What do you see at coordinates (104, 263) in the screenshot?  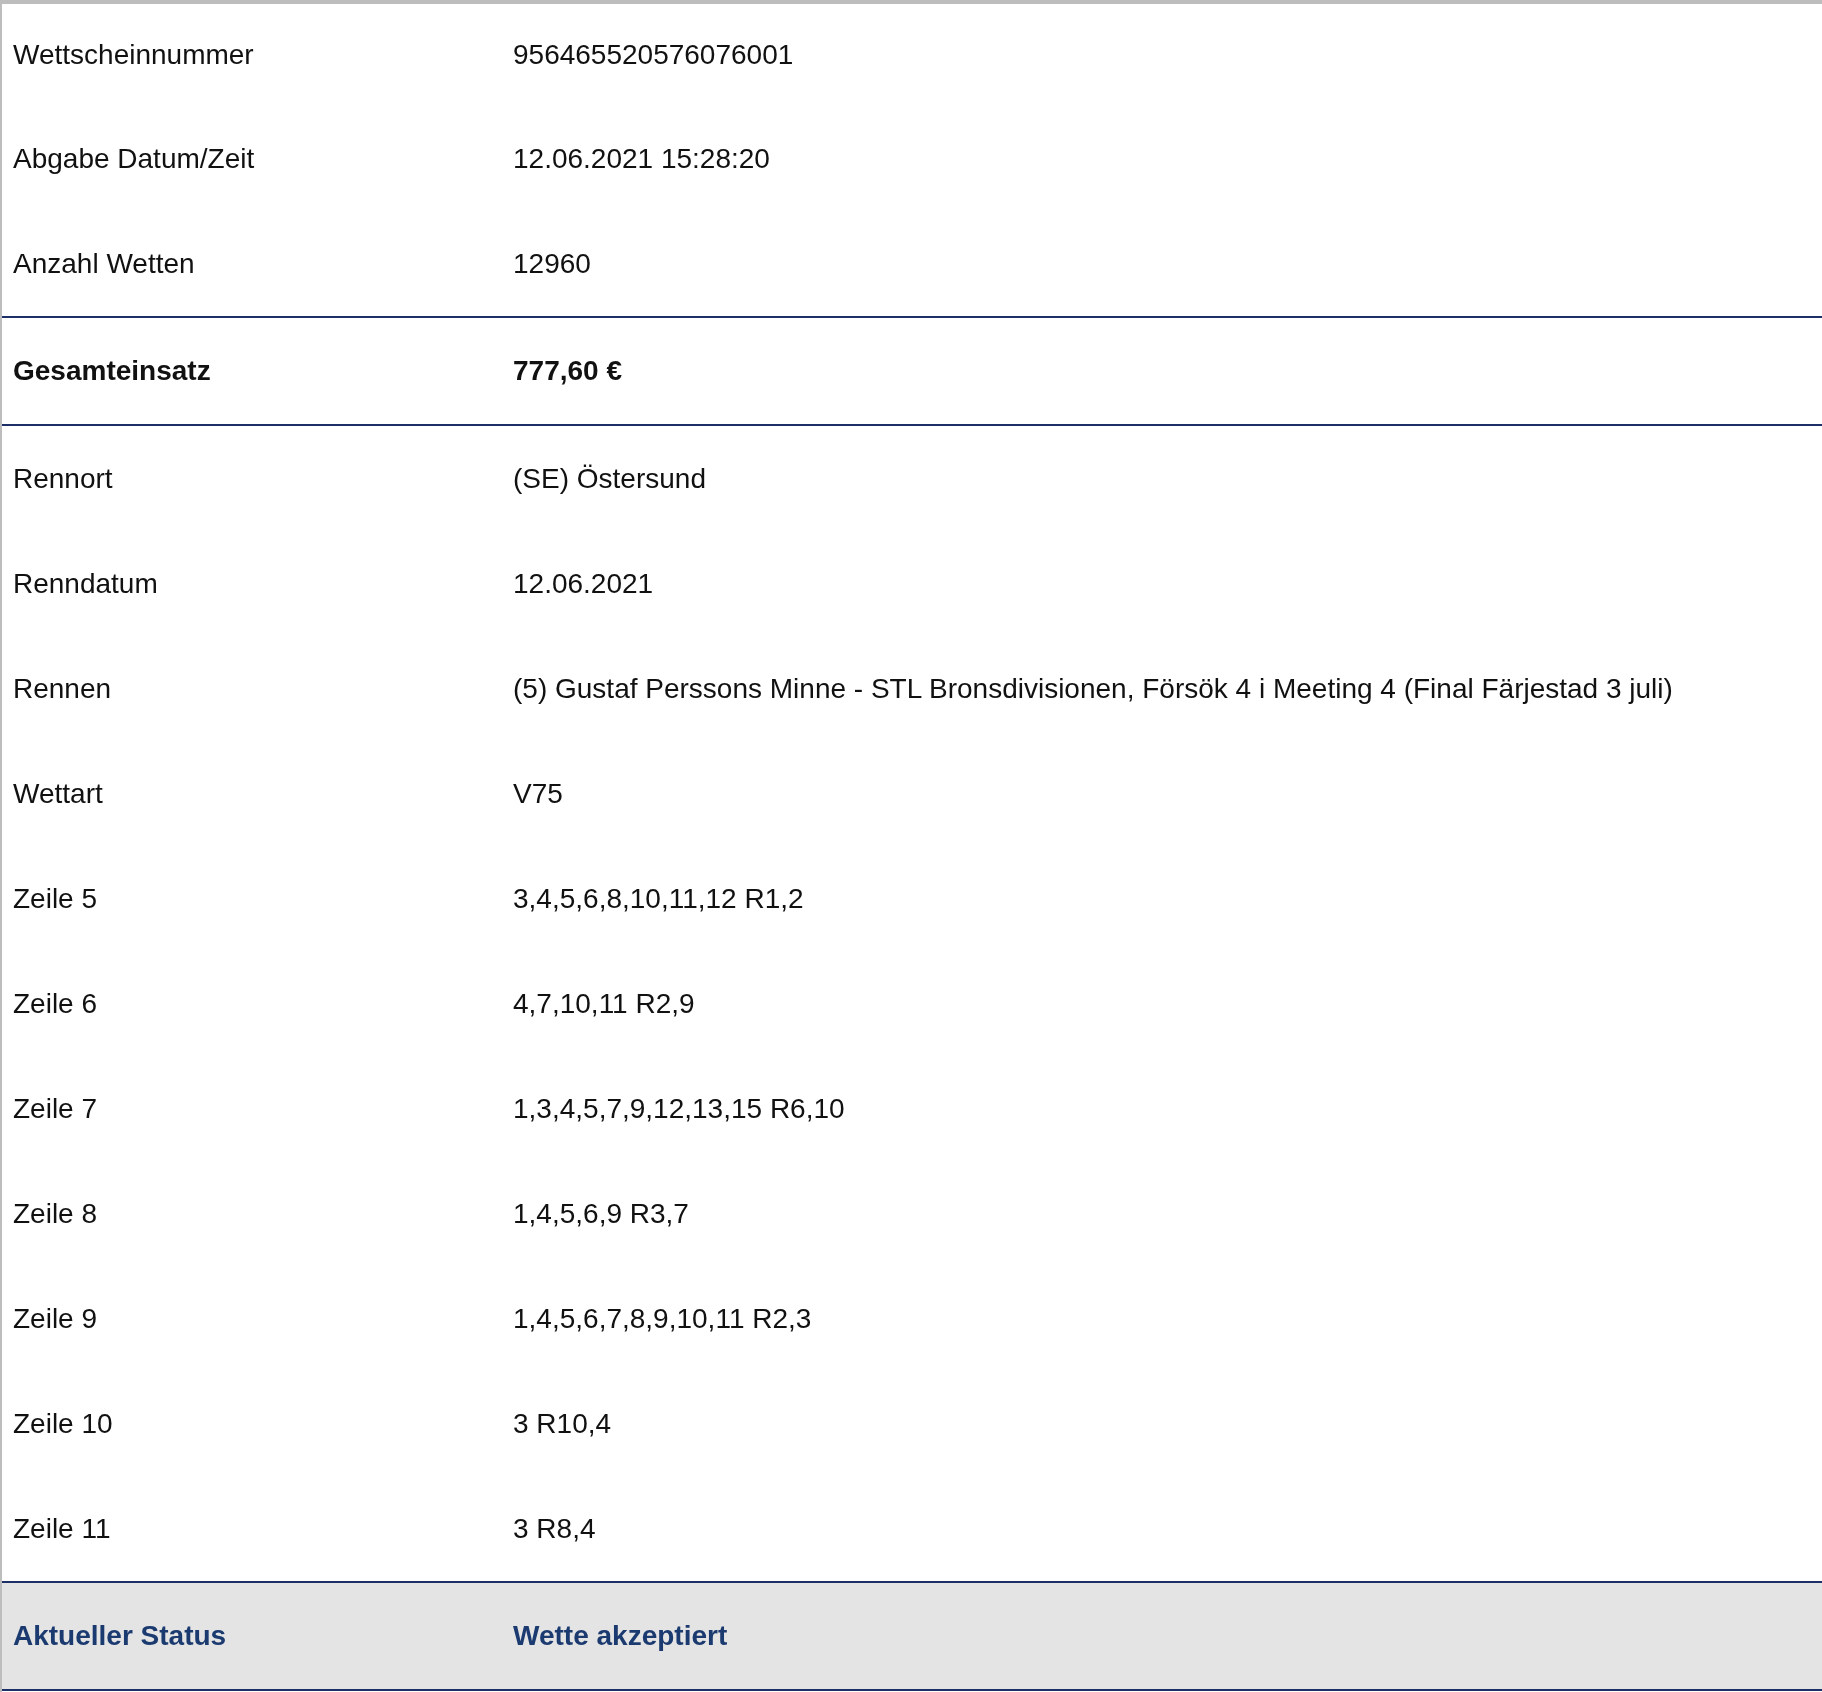 I see `row-label: Anzahl Wetten` at bounding box center [104, 263].